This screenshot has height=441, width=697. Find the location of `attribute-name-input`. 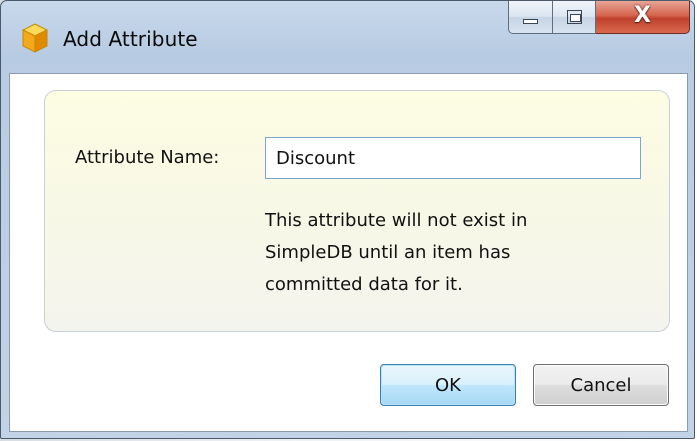

attribute-name-input is located at coordinates (453, 158).